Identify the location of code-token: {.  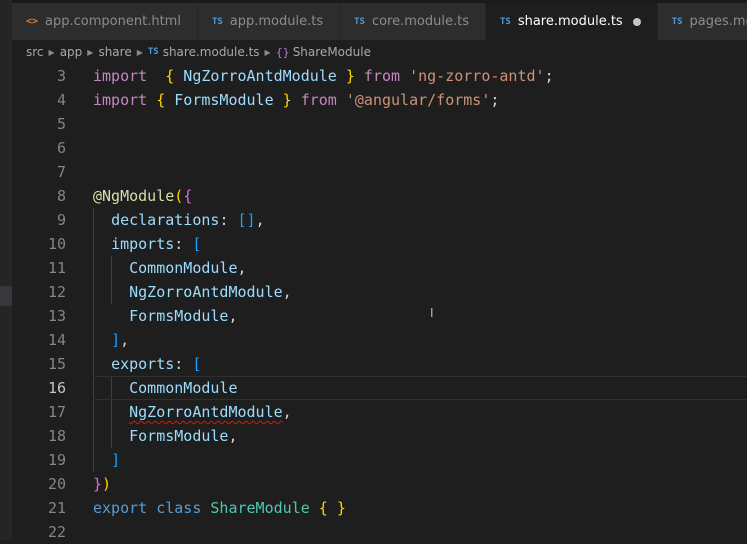
(161, 100).